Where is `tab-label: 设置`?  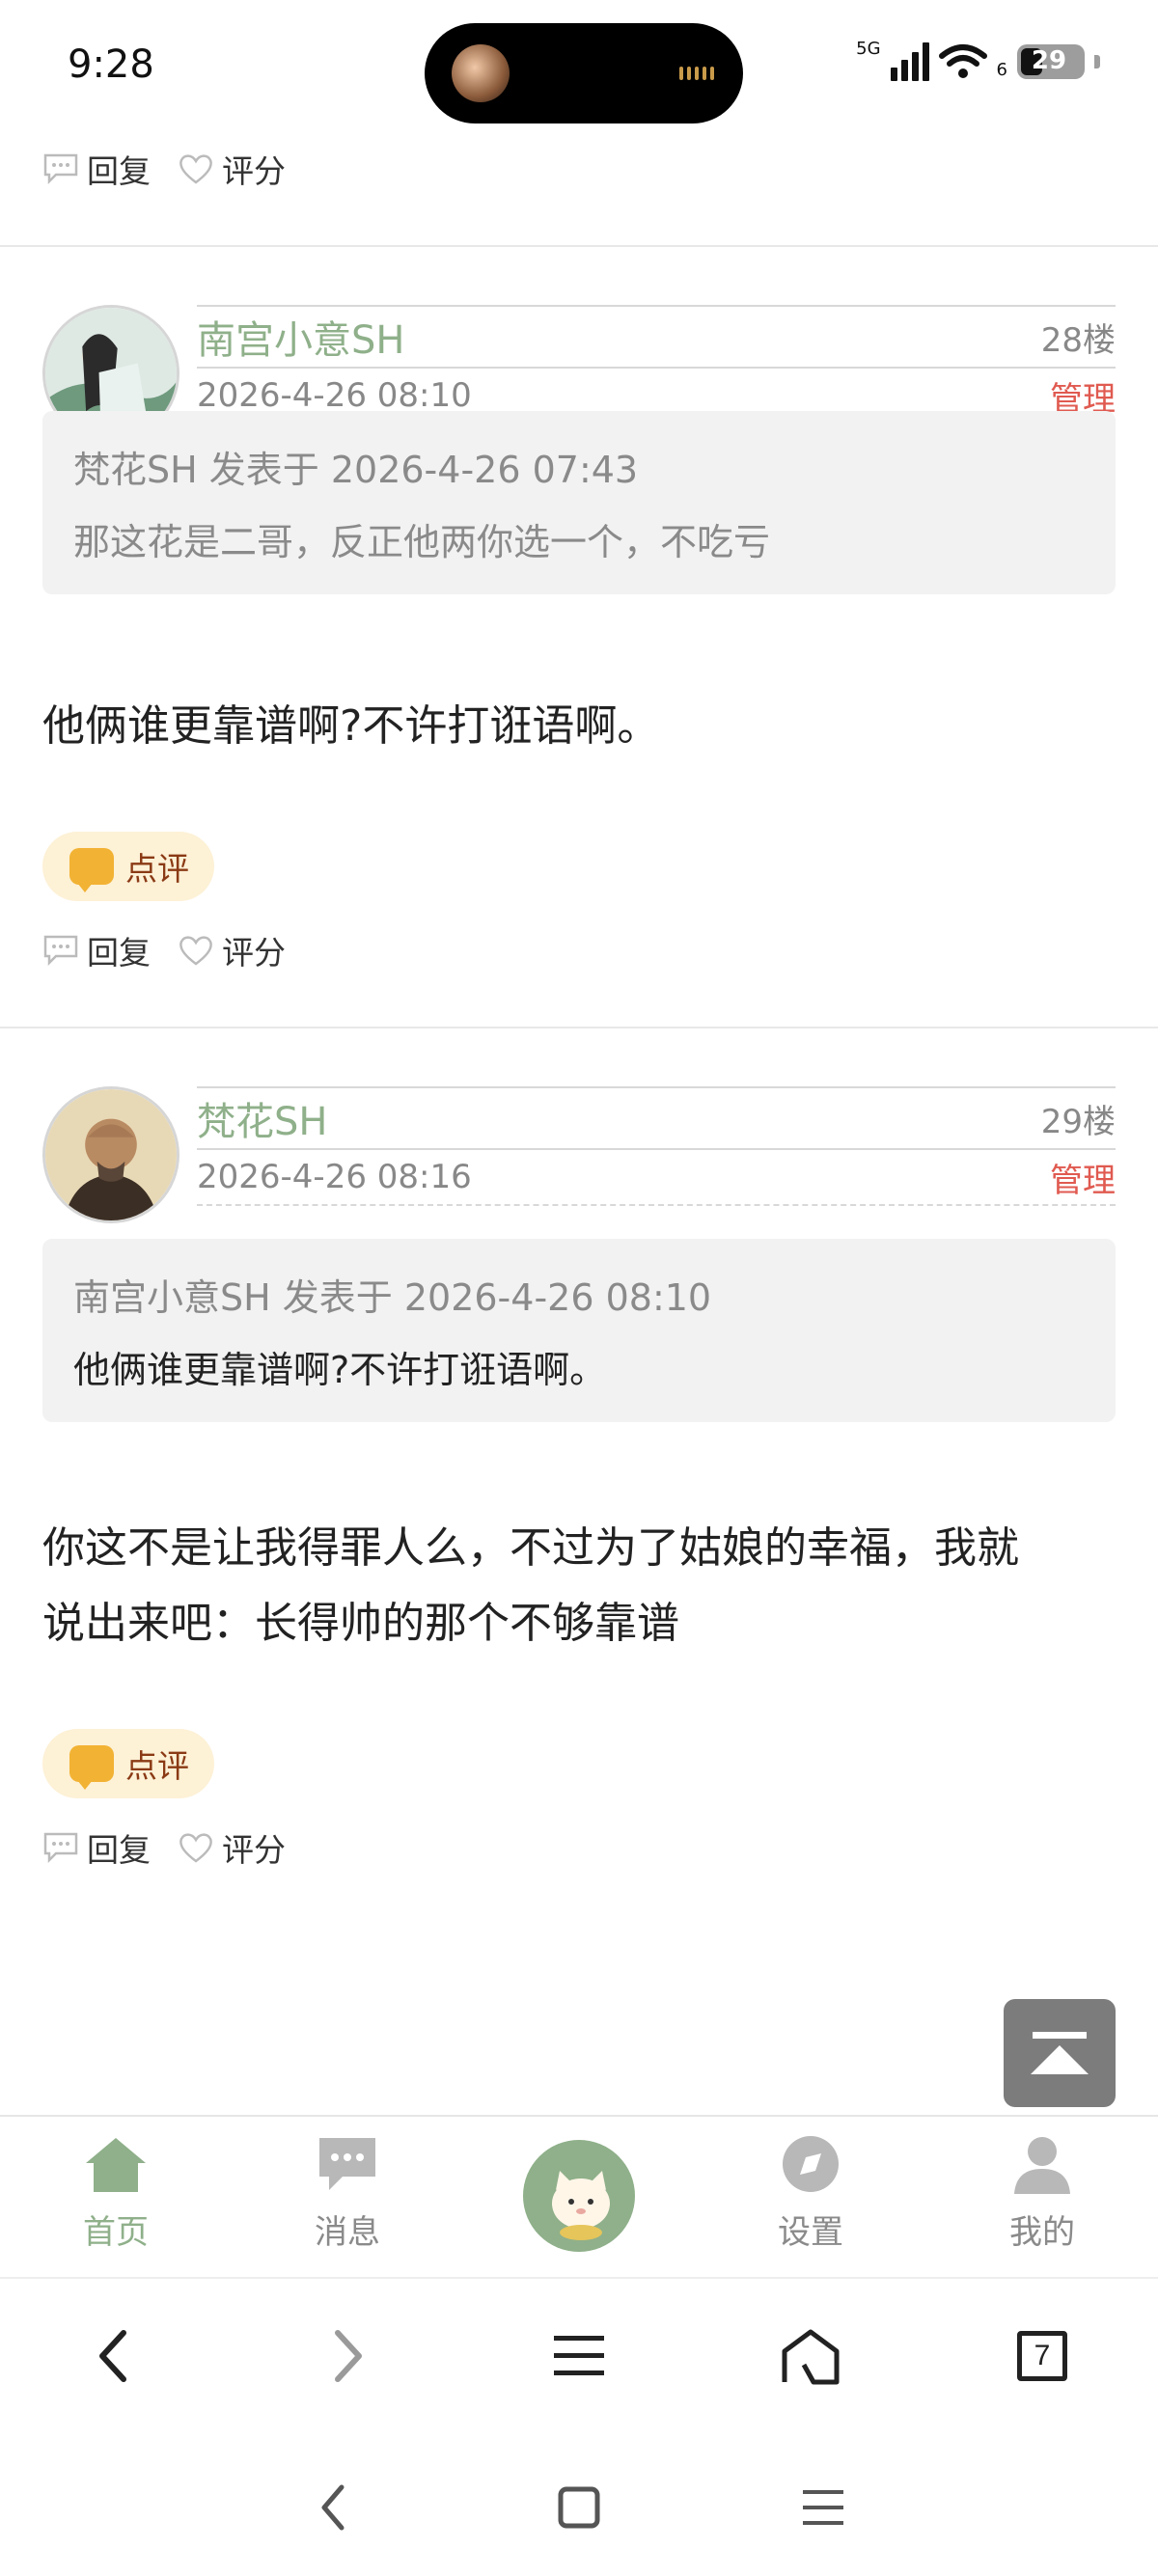
tab-label: 设置 is located at coordinates (810, 2233).